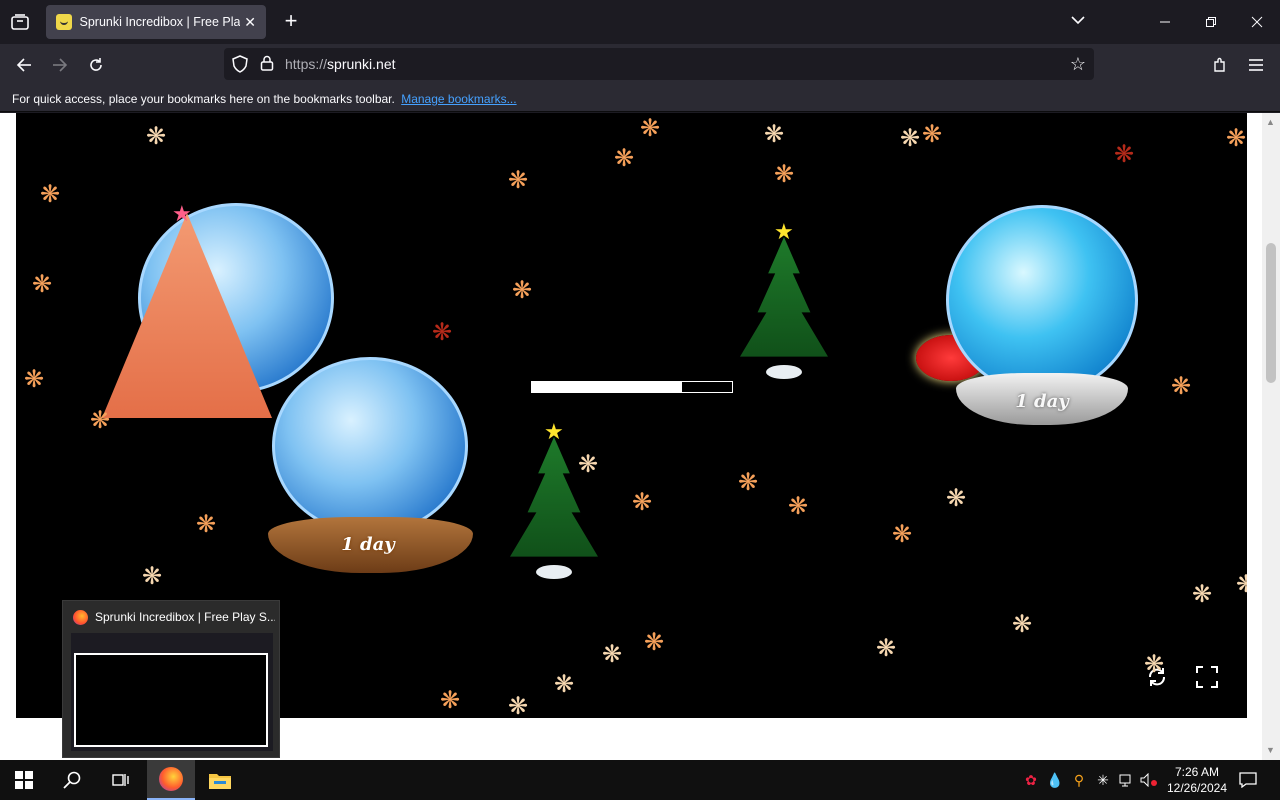  What do you see at coordinates (250, 22) in the screenshot?
I see `tab-close-icon: ✕` at bounding box center [250, 22].